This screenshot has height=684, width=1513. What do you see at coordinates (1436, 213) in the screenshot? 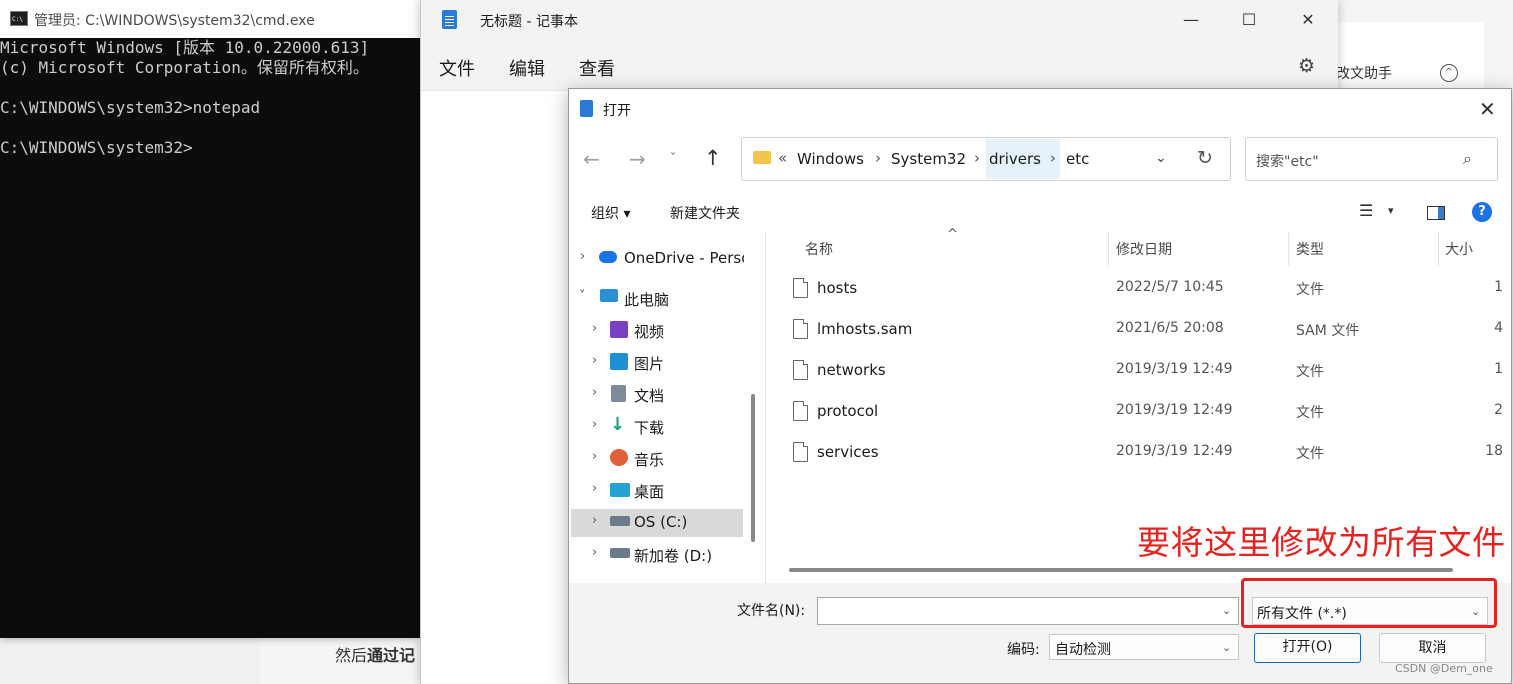
I see `preview-pane-icon` at bounding box center [1436, 213].